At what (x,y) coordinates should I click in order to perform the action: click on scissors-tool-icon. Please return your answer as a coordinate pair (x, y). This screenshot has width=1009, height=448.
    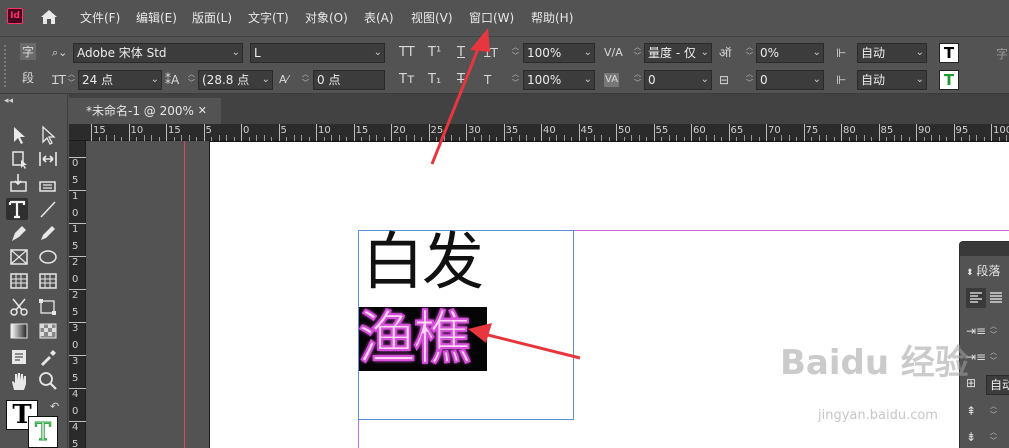
    Looking at the image, I should click on (19, 307).